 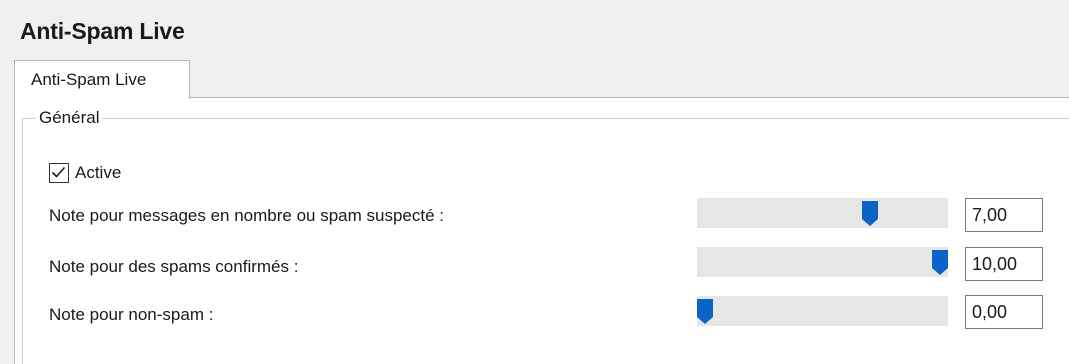 What do you see at coordinates (98, 172) in the screenshot?
I see `active-checkbox-label: Active` at bounding box center [98, 172].